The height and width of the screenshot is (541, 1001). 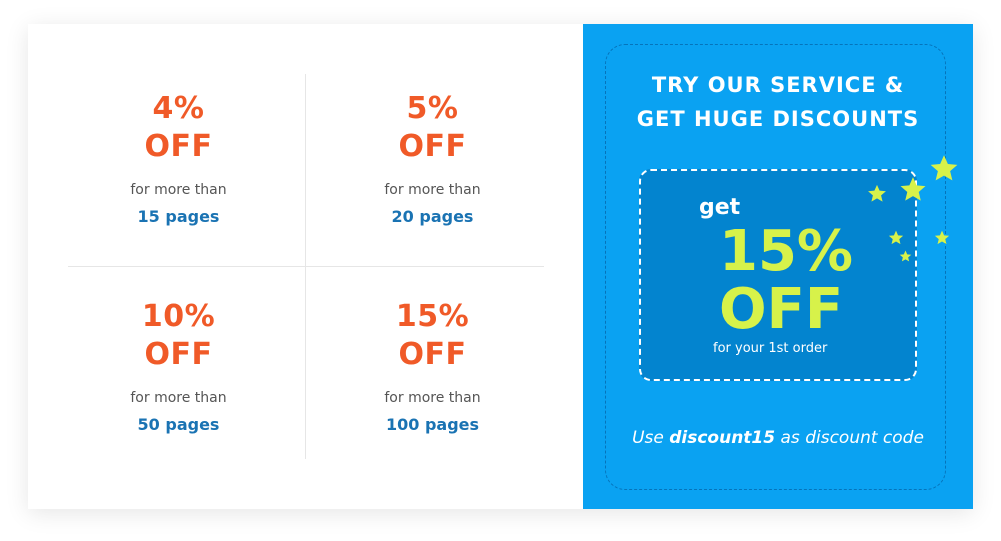 What do you see at coordinates (778, 119) in the screenshot?
I see `promo-title-line-2: GET HUGE DISCOUNTS` at bounding box center [778, 119].